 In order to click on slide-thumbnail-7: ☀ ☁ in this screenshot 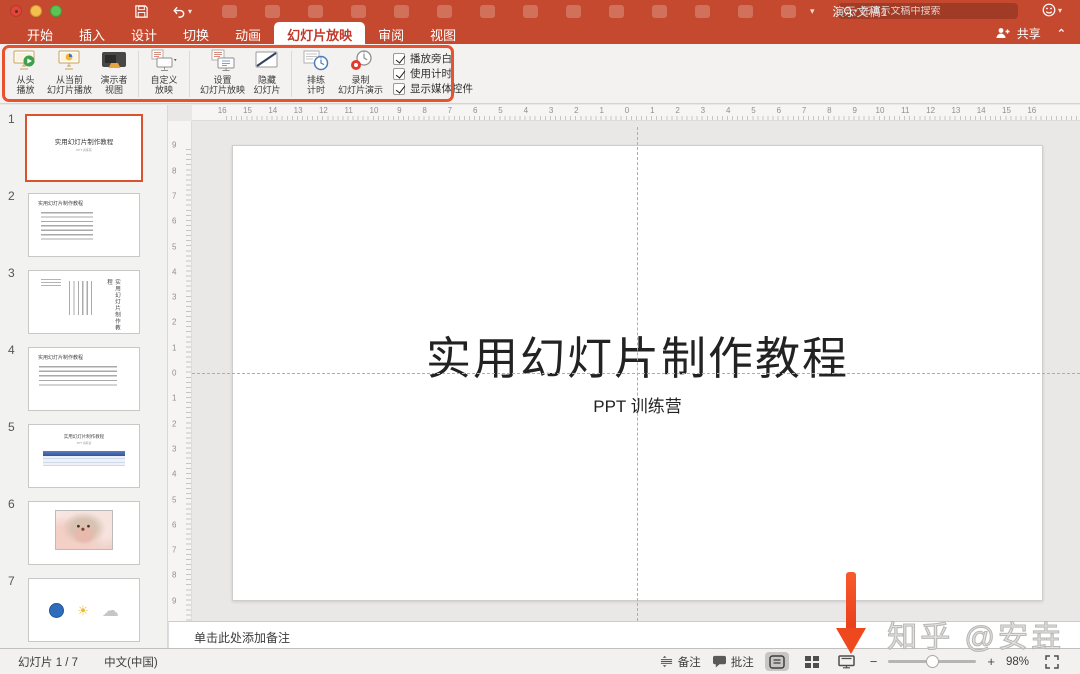, I will do `click(84, 610)`.